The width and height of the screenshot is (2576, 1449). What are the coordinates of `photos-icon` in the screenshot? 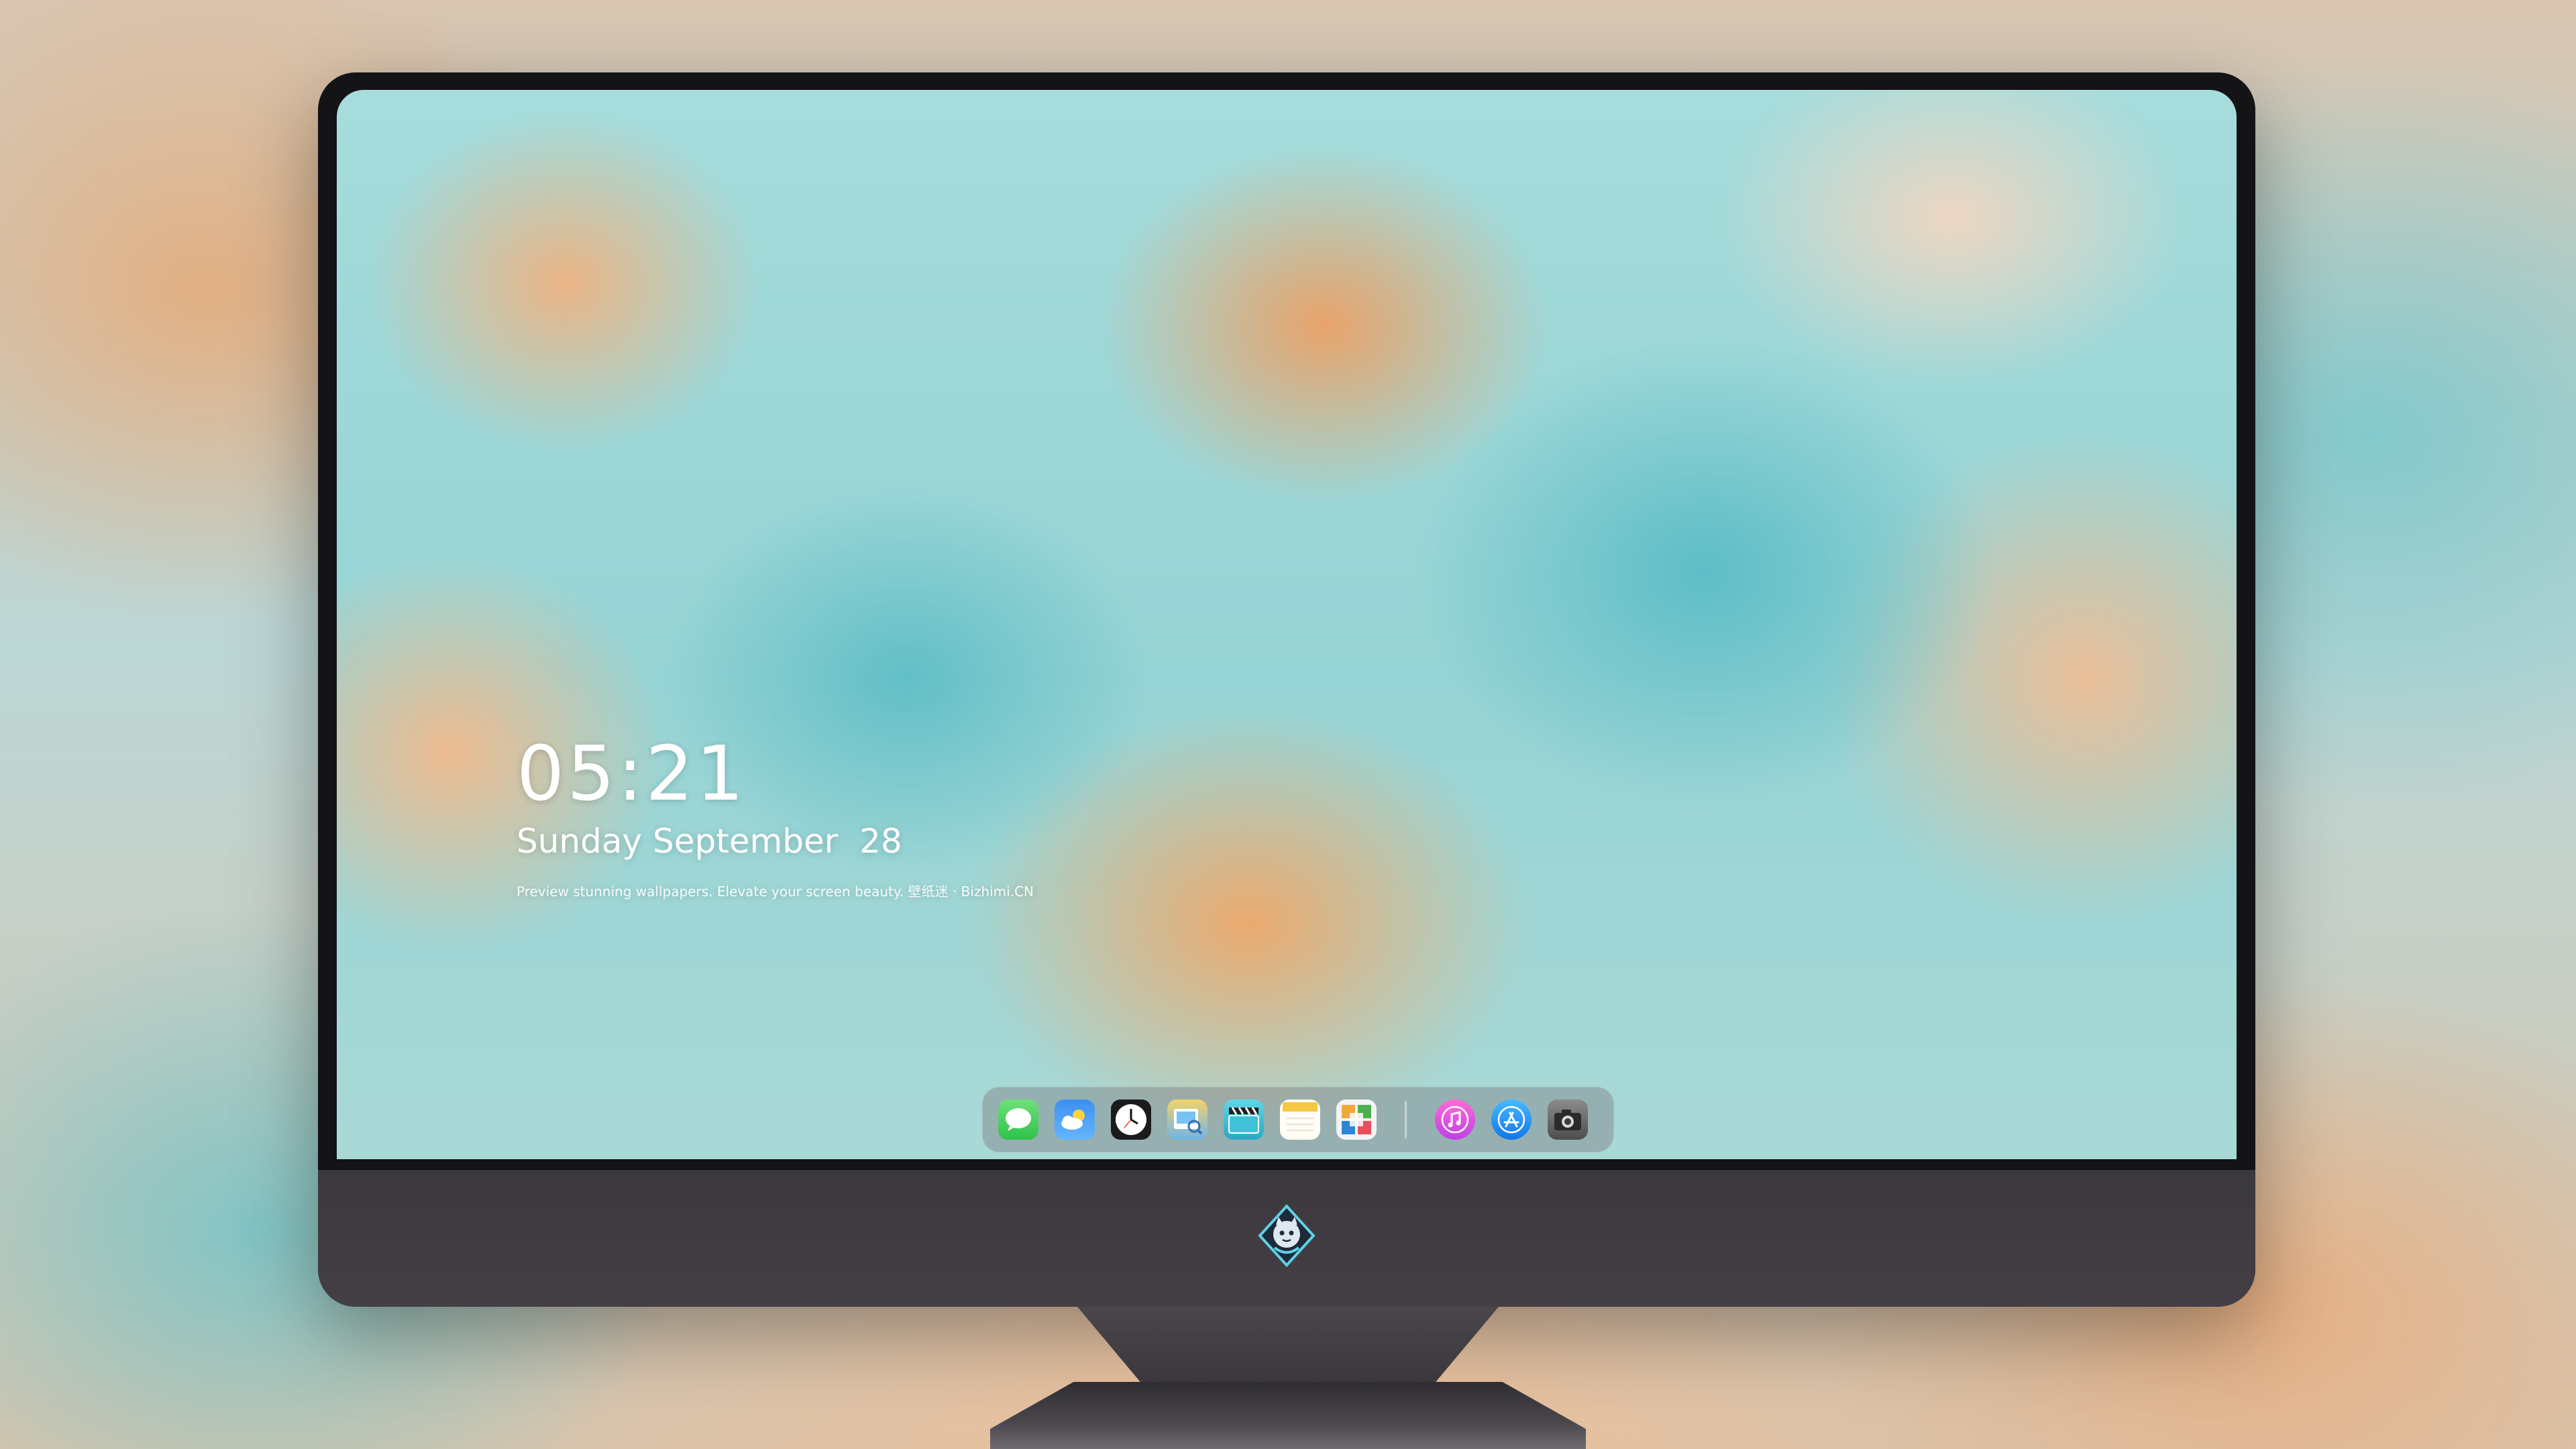 It's located at (1356, 1119).